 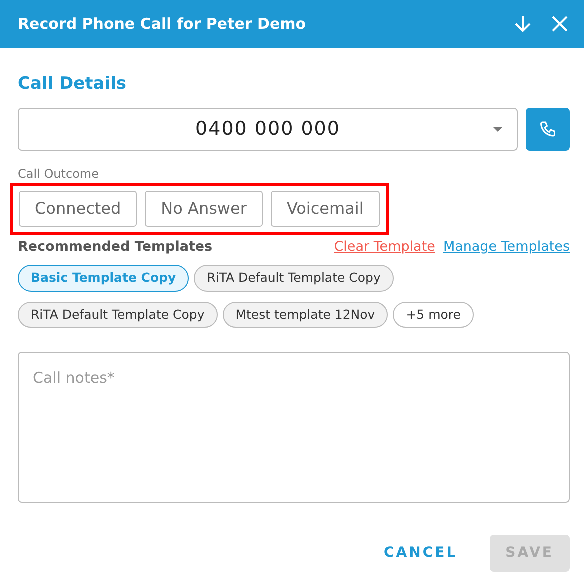 I want to click on phone-select: 0400 000 000, so click(x=268, y=129).